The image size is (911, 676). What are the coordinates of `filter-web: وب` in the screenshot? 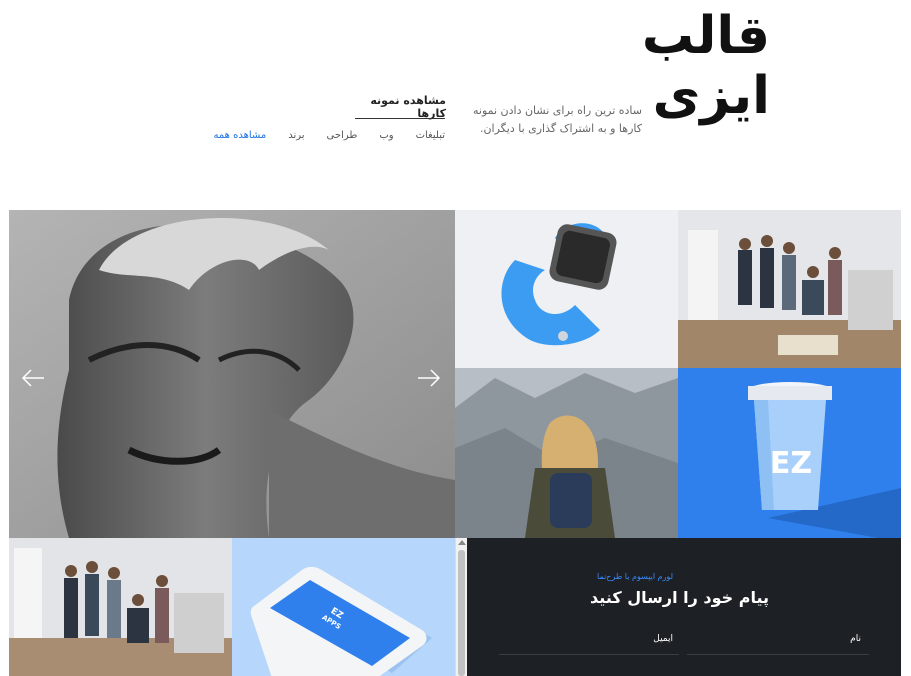 It's located at (386, 135).